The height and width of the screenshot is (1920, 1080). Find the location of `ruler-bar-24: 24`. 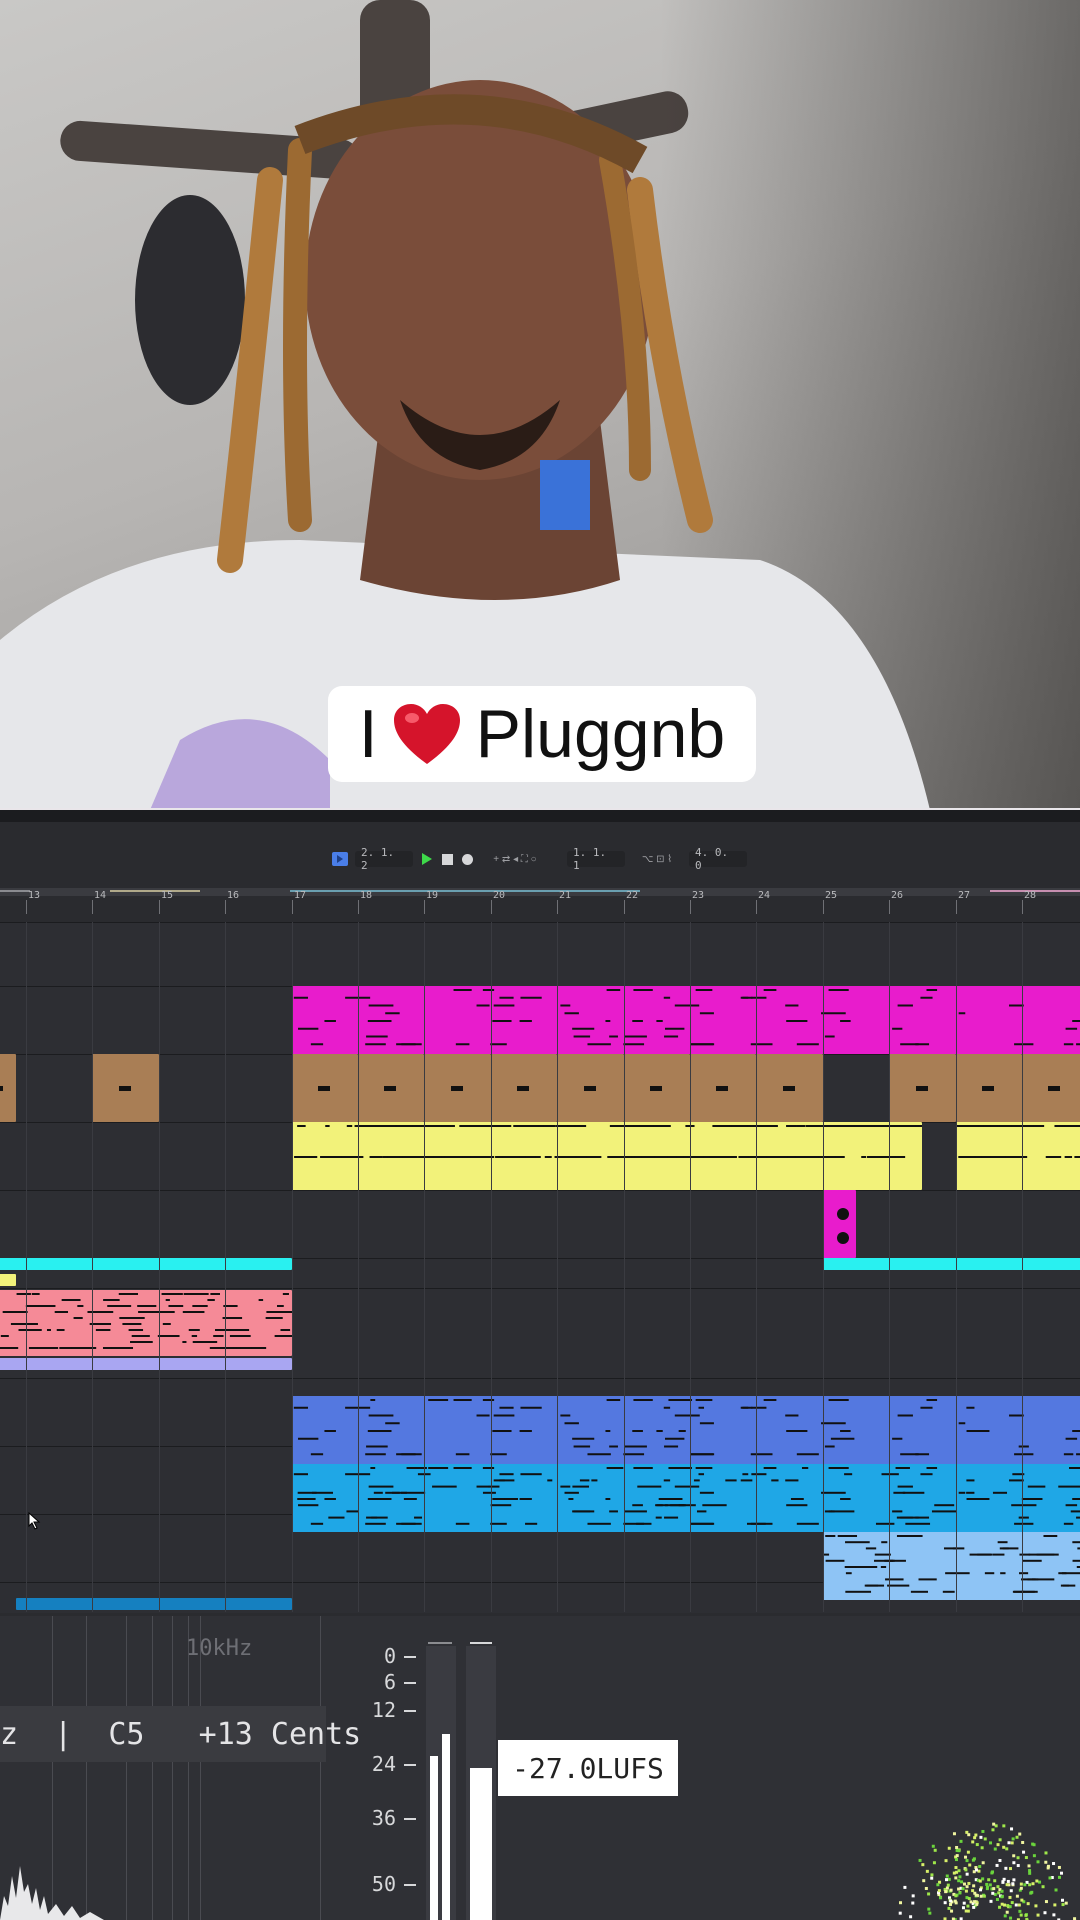

ruler-bar-24: 24 is located at coordinates (764, 895).